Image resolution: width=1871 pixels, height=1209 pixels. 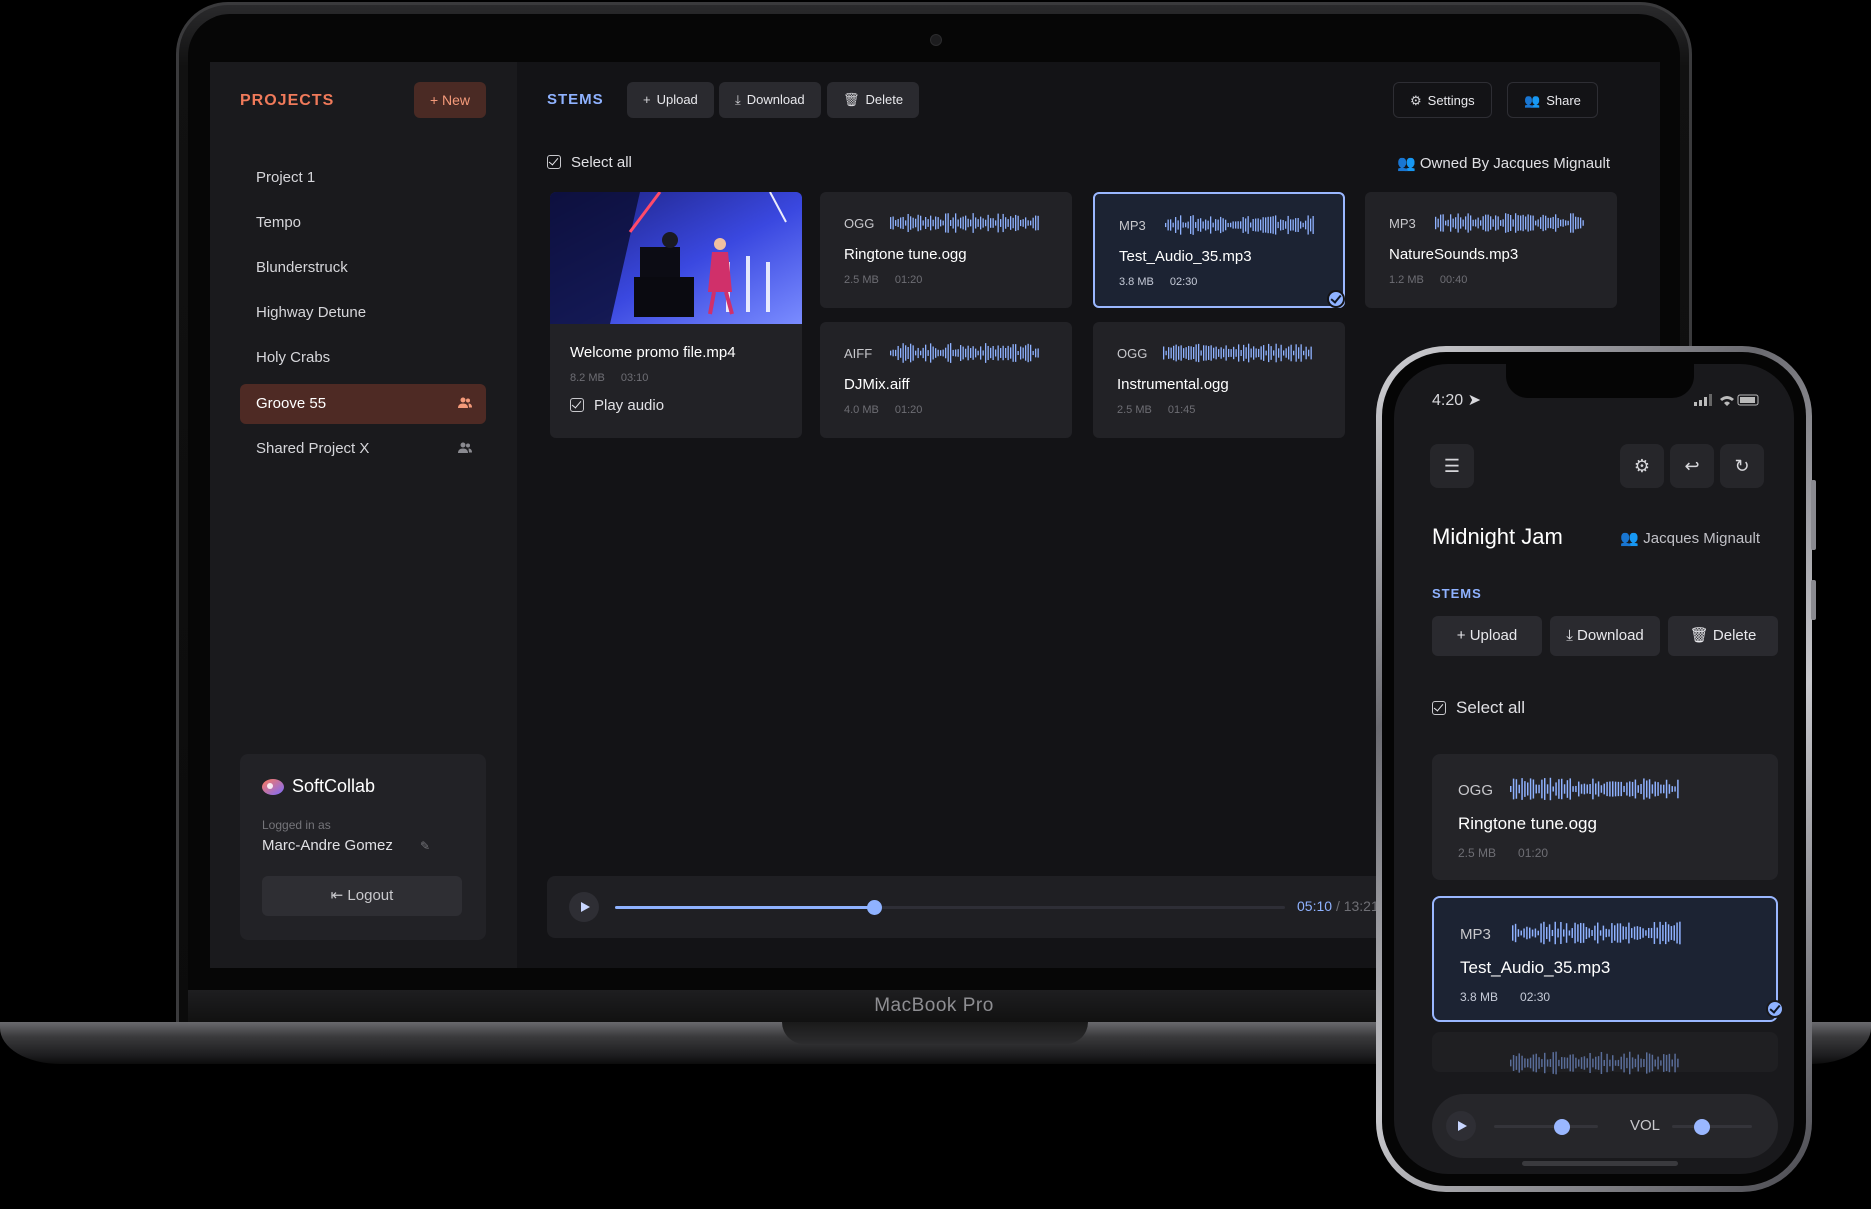 I want to click on camera-dot, so click(x=936, y=40).